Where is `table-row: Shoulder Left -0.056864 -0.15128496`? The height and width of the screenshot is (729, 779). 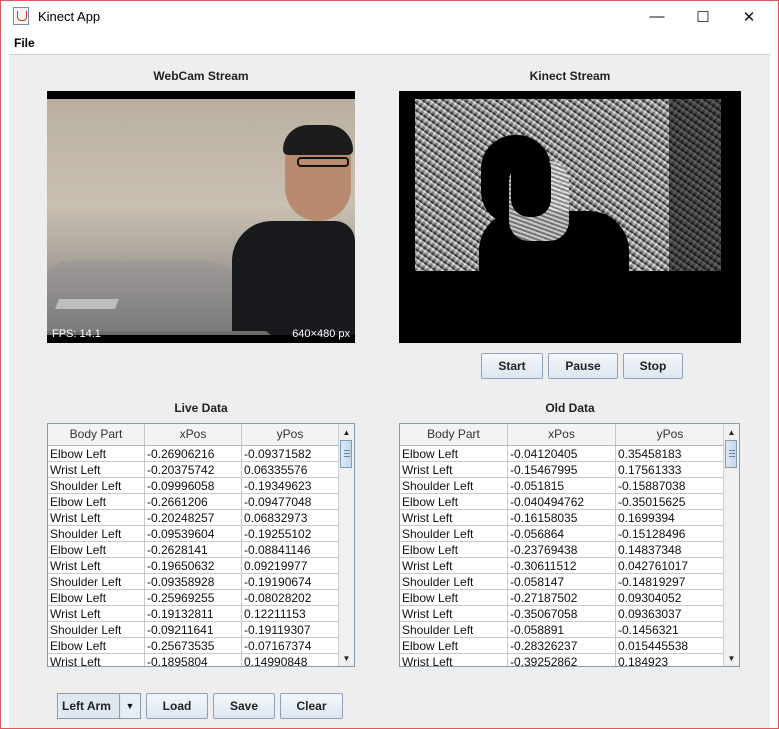
table-row: Shoulder Left -0.056864 -0.15128496 is located at coordinates (562, 534).